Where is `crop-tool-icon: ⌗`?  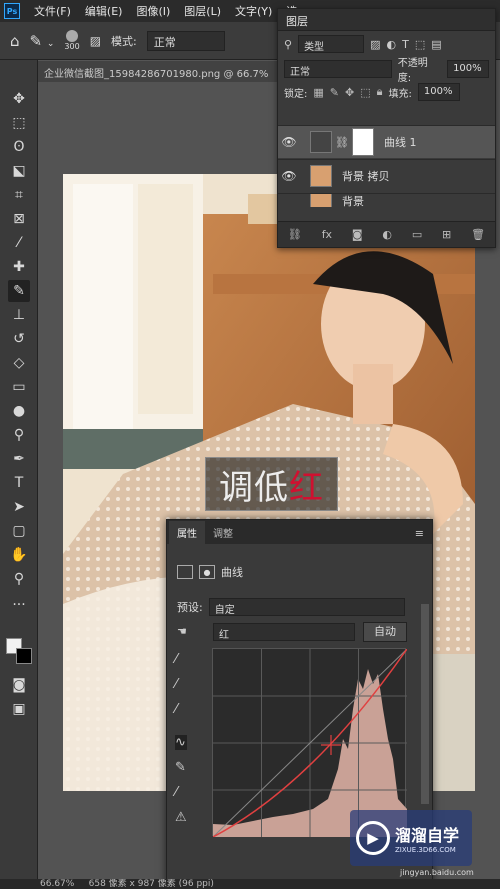 crop-tool-icon: ⌗ is located at coordinates (19, 195).